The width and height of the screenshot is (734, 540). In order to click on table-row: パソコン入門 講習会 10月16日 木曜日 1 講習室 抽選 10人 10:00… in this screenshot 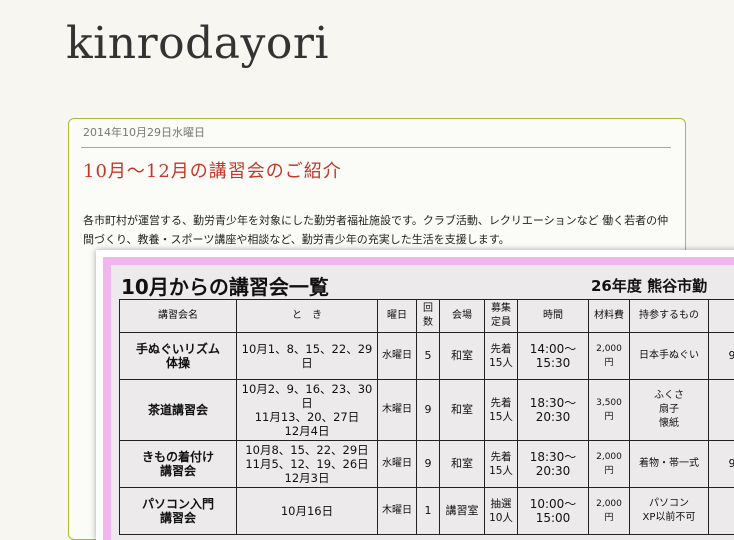, I will do `click(427, 511)`.